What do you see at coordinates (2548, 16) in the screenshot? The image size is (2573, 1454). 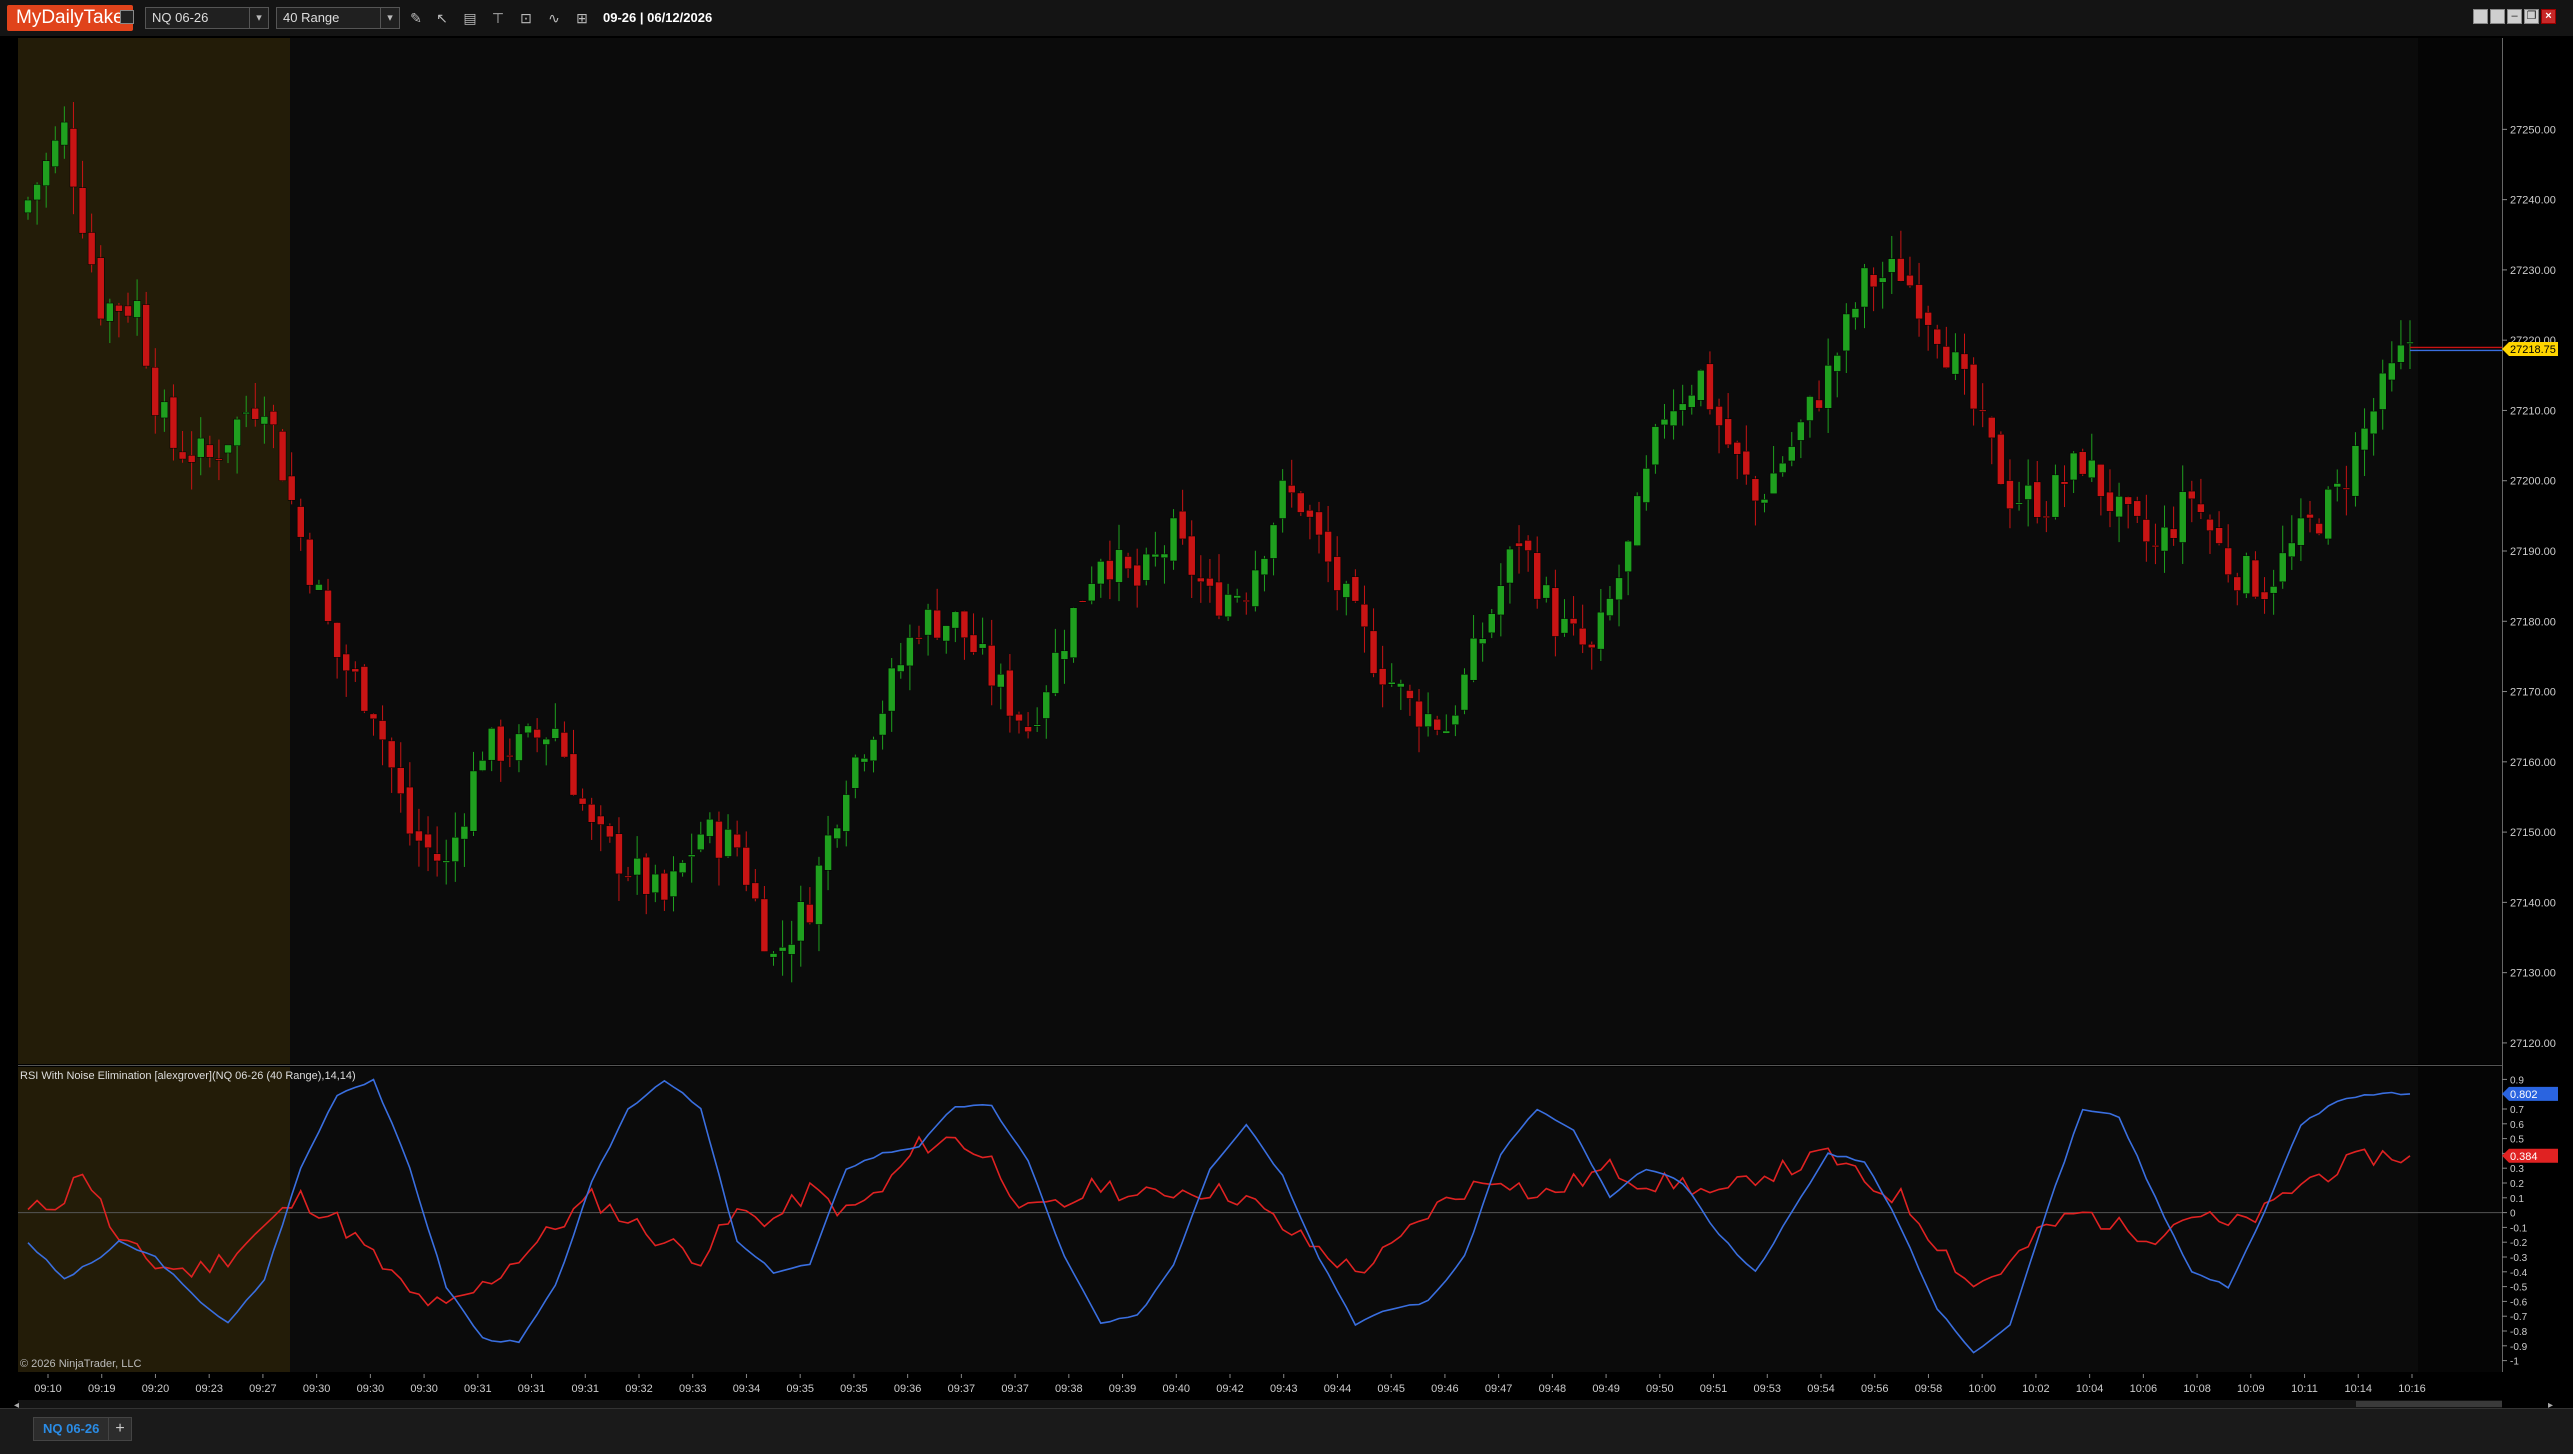 I see `close-icon: ×` at bounding box center [2548, 16].